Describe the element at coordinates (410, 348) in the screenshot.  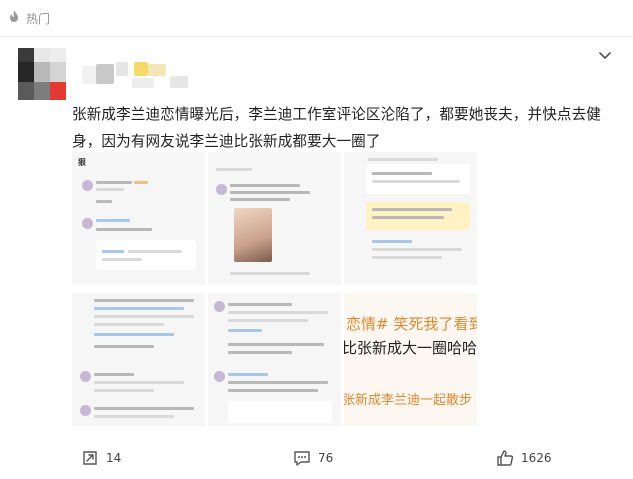
I see `overlay-text-2: 比张新成大一圈哈哈哈` at that location.